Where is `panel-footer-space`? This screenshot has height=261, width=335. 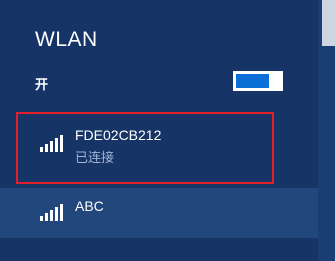
panel-footer-space is located at coordinates (159, 249).